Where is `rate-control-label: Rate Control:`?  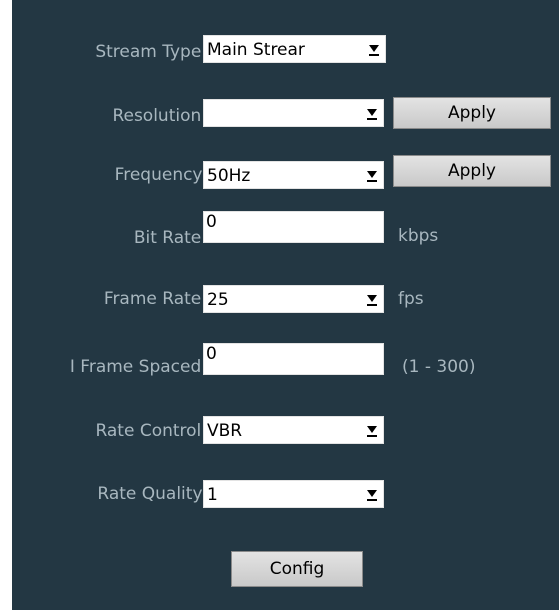
rate-control-label: Rate Control: is located at coordinates (151, 431).